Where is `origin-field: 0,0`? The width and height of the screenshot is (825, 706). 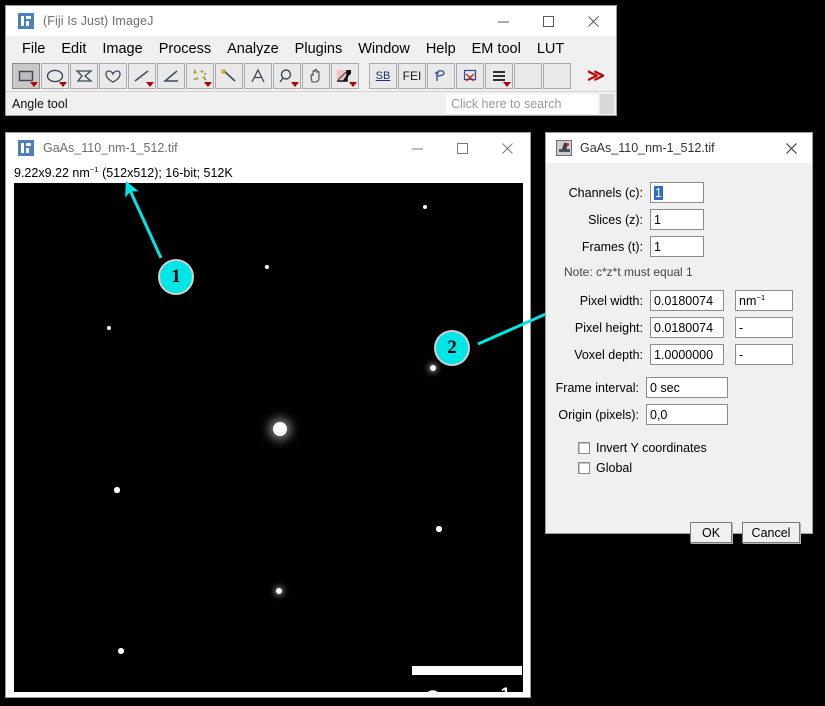 origin-field: 0,0 is located at coordinates (687, 414).